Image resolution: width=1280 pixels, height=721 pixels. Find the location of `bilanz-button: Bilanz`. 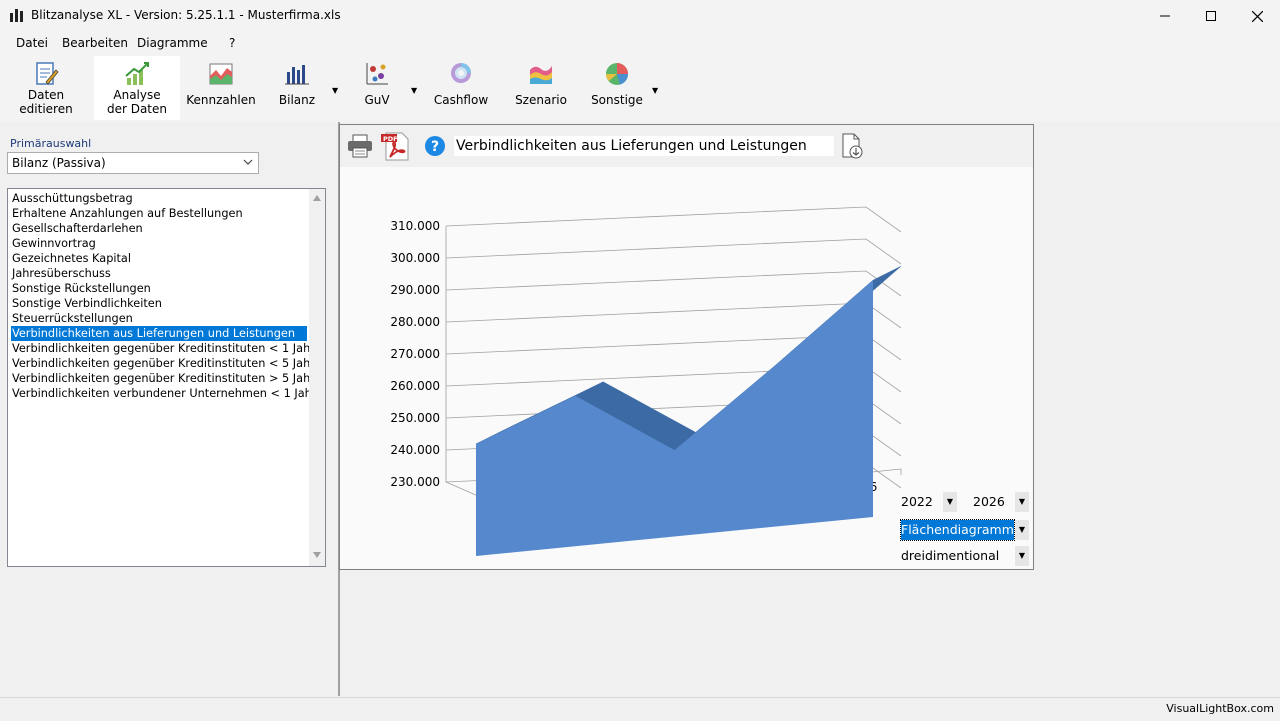

bilanz-button: Bilanz is located at coordinates (297, 88).